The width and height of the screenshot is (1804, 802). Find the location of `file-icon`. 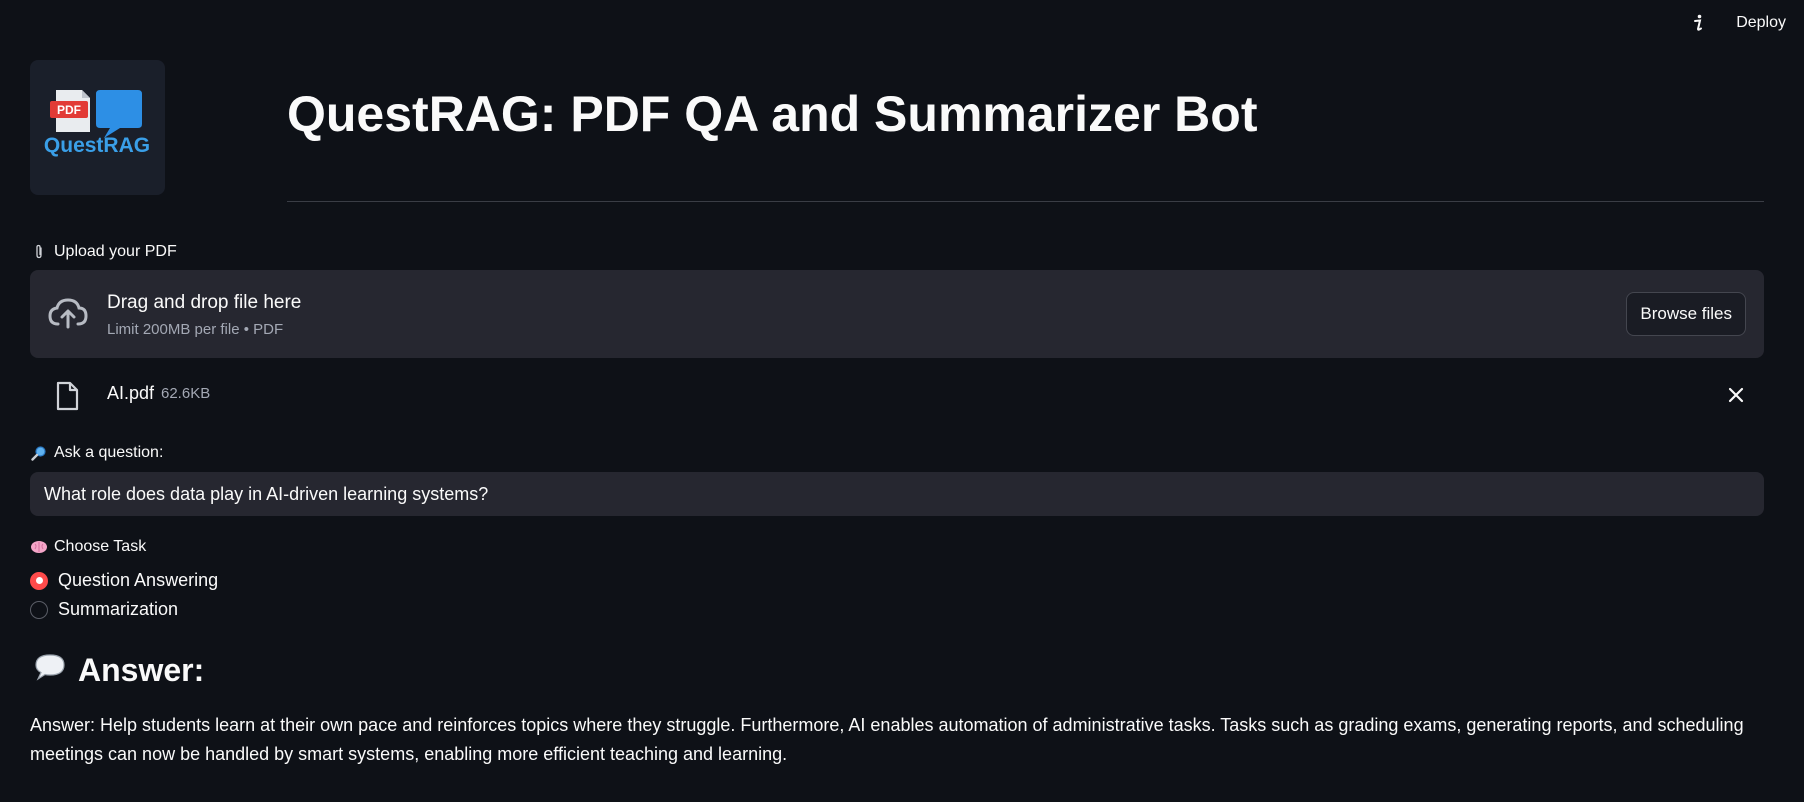

file-icon is located at coordinates (67, 396).